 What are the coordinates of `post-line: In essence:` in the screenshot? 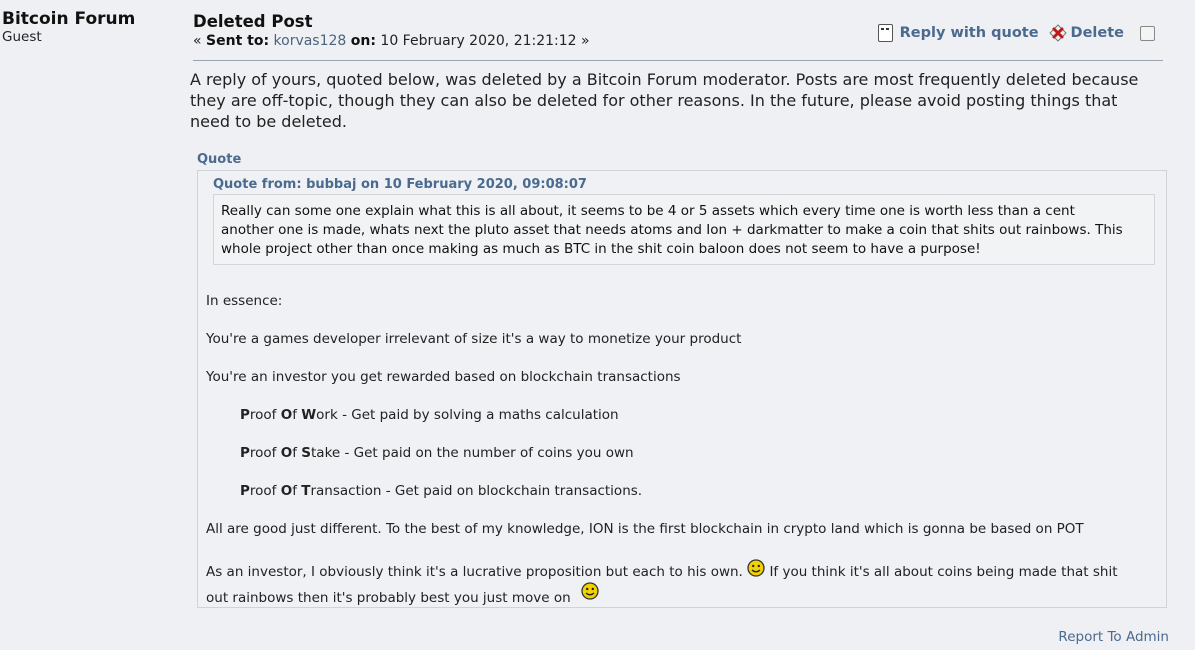 It's located at (244, 301).